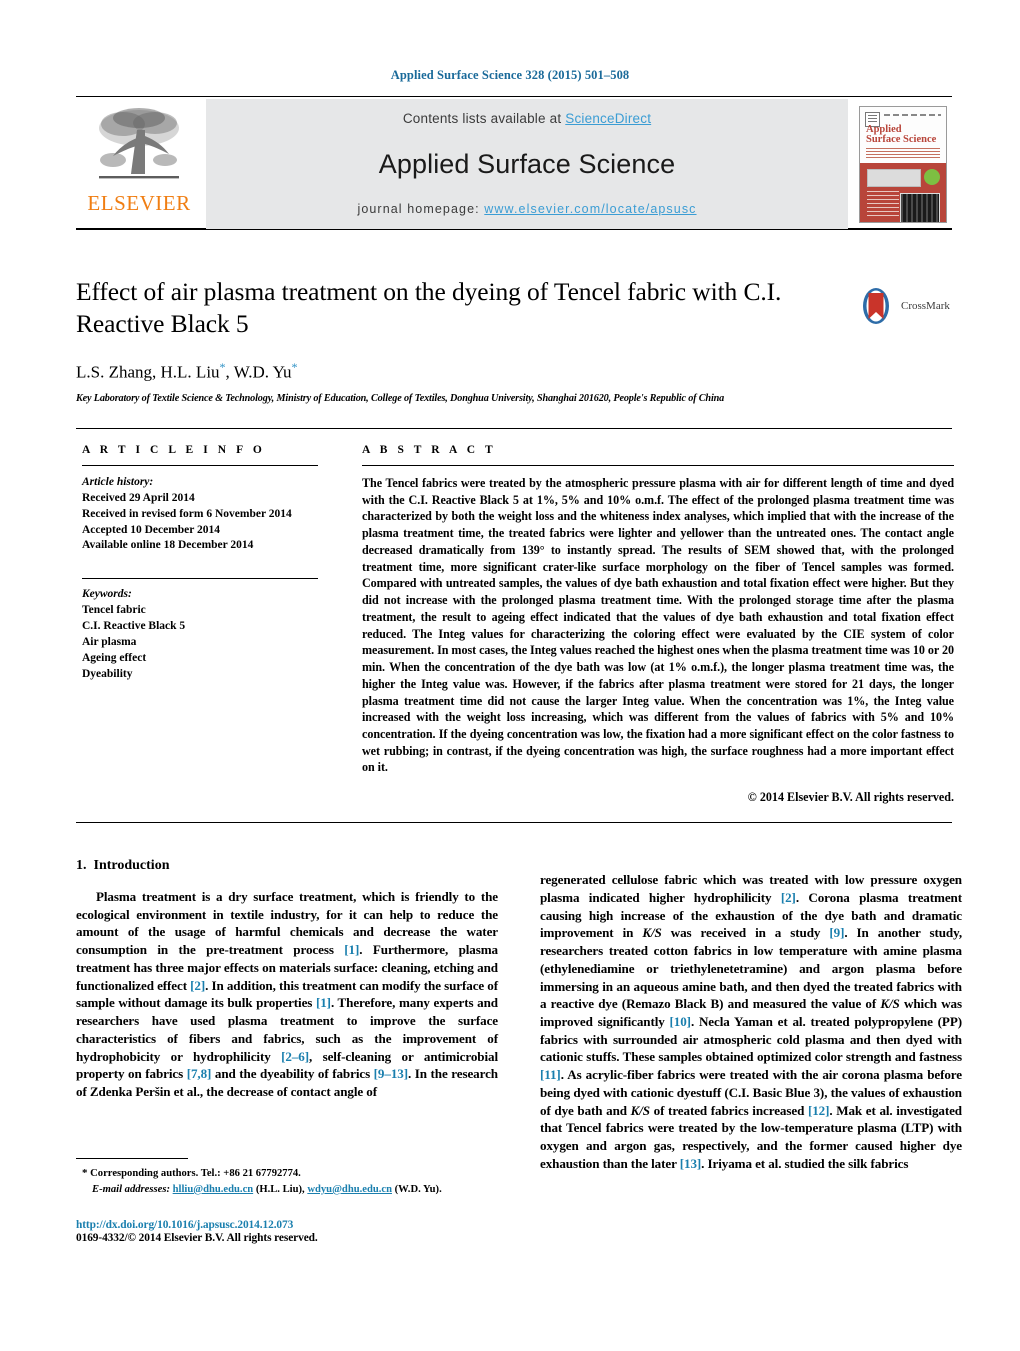  What do you see at coordinates (590, 209) in the screenshot?
I see `journal-homepage-link: www.elsevier.com/locate/apsusc` at bounding box center [590, 209].